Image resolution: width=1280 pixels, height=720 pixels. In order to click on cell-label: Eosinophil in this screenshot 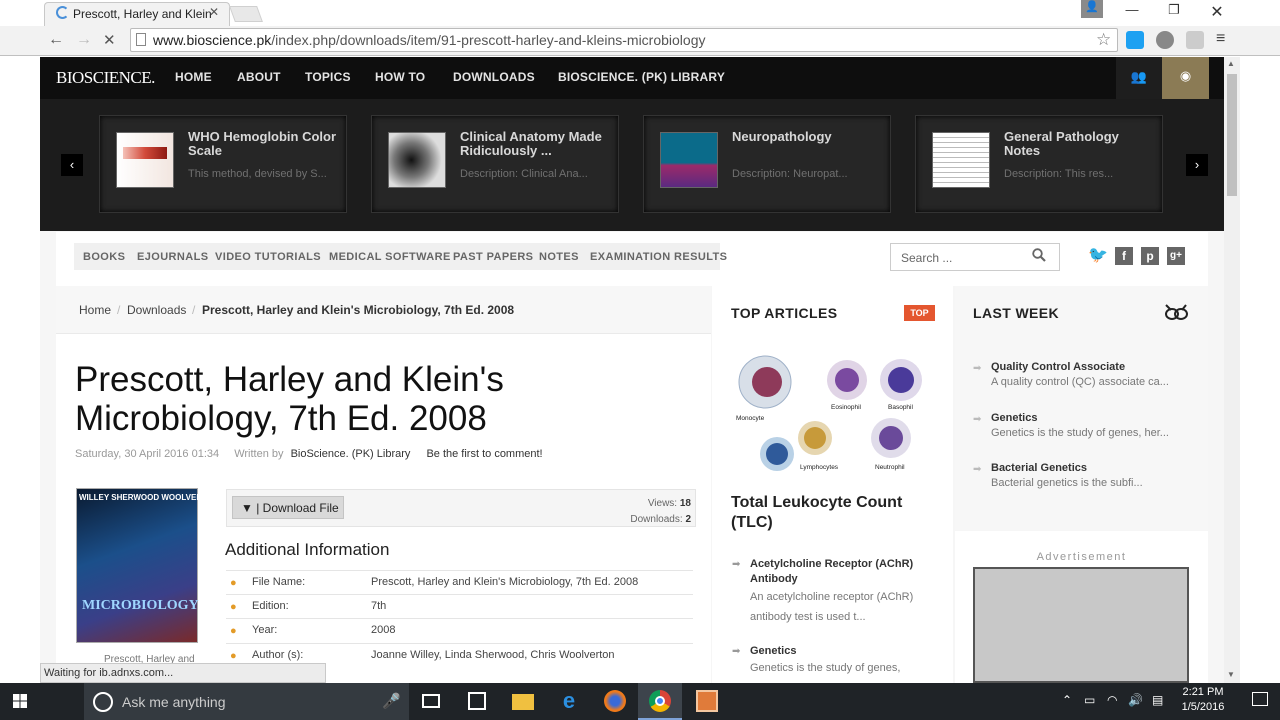, I will do `click(846, 407)`.